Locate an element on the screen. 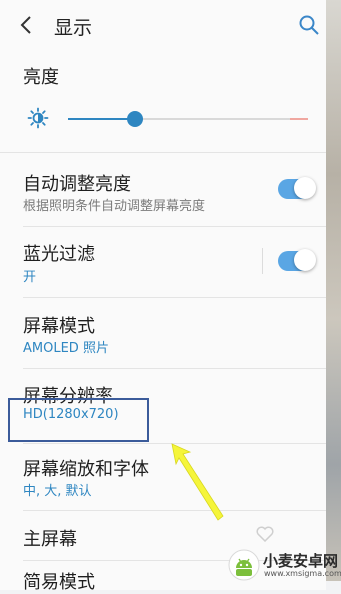 The image size is (341, 594). brightness-label: 亮度 is located at coordinates (41, 77).